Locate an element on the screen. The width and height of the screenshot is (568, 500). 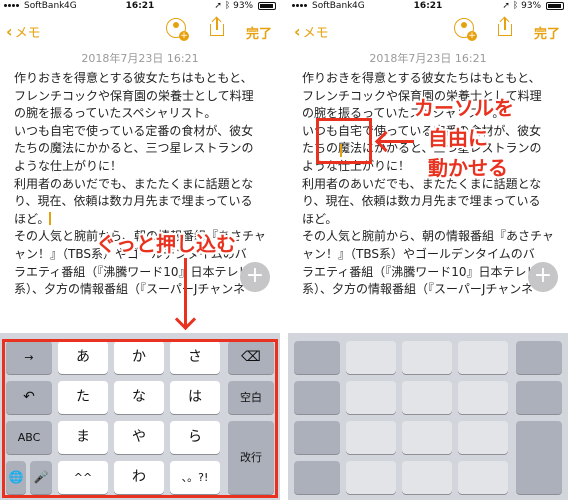
cursor-highlight-box is located at coordinates (344, 141).